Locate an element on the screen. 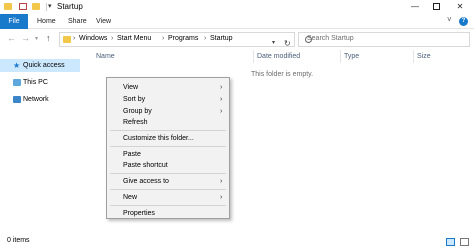 This screenshot has height=248, width=474. back-arrow-icon: ← is located at coordinates (11, 38).